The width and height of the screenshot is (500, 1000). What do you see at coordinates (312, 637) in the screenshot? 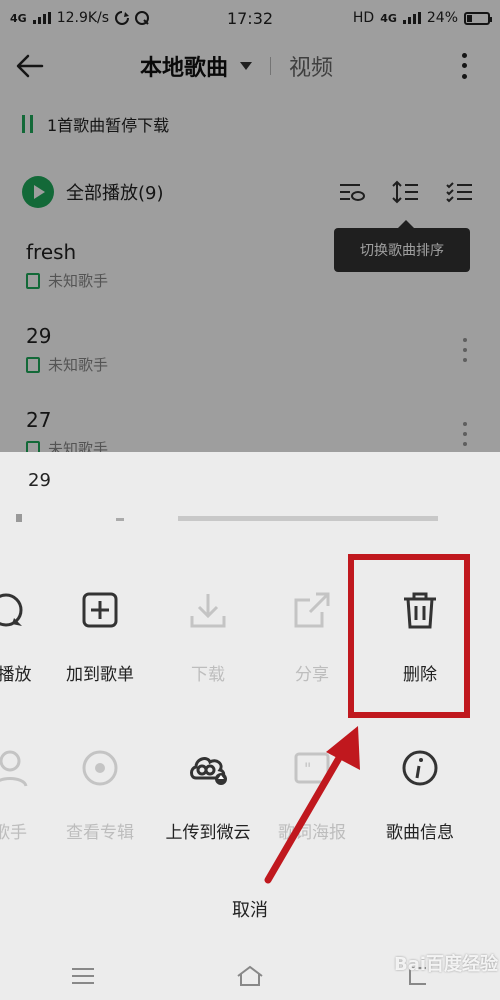
I see `share-action: 分享` at bounding box center [312, 637].